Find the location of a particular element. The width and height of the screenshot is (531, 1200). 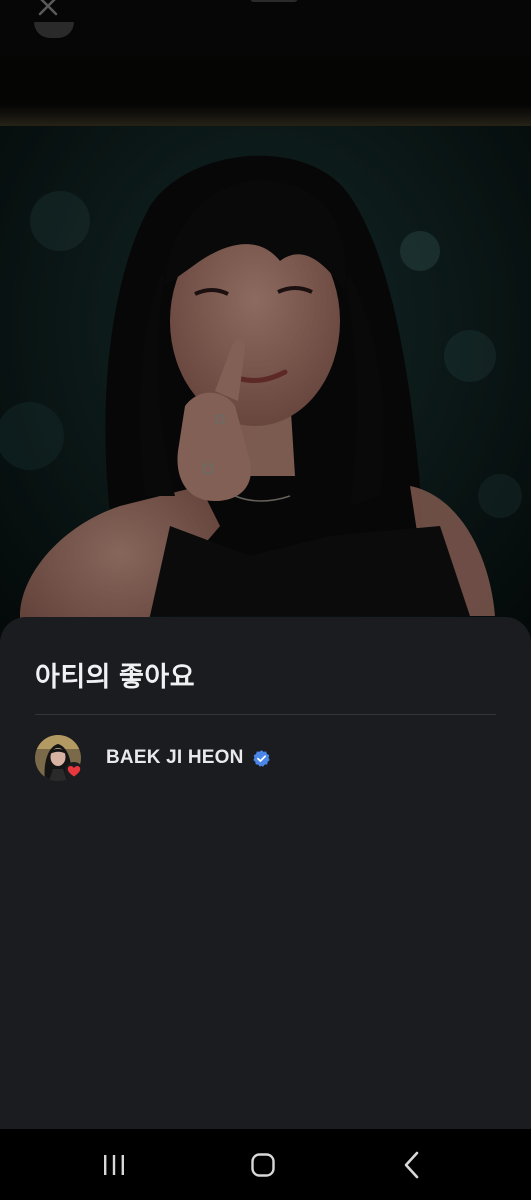

avatar is located at coordinates (59, 758).